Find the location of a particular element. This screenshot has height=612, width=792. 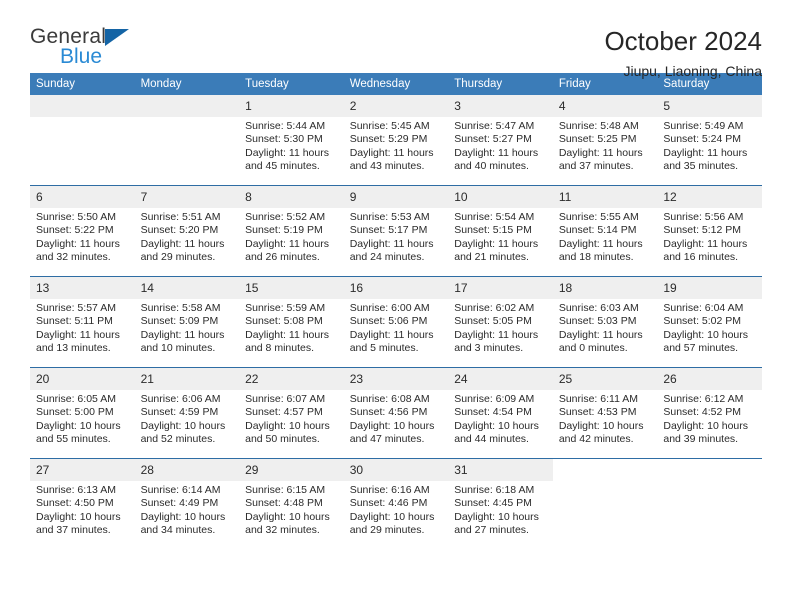

day-number: 18 is located at coordinates (605, 288).